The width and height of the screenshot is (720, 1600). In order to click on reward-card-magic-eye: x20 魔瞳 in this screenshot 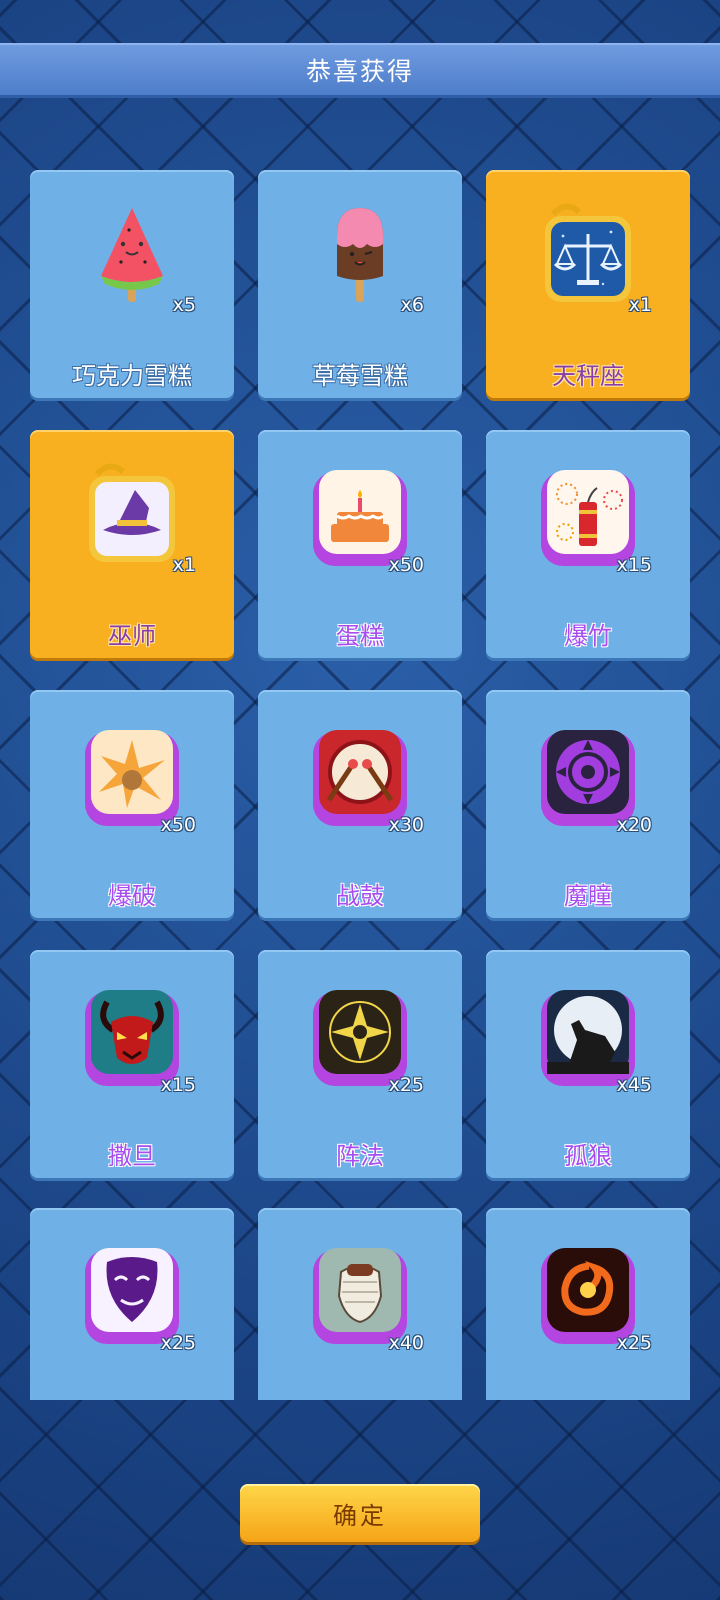, I will do `click(588, 804)`.